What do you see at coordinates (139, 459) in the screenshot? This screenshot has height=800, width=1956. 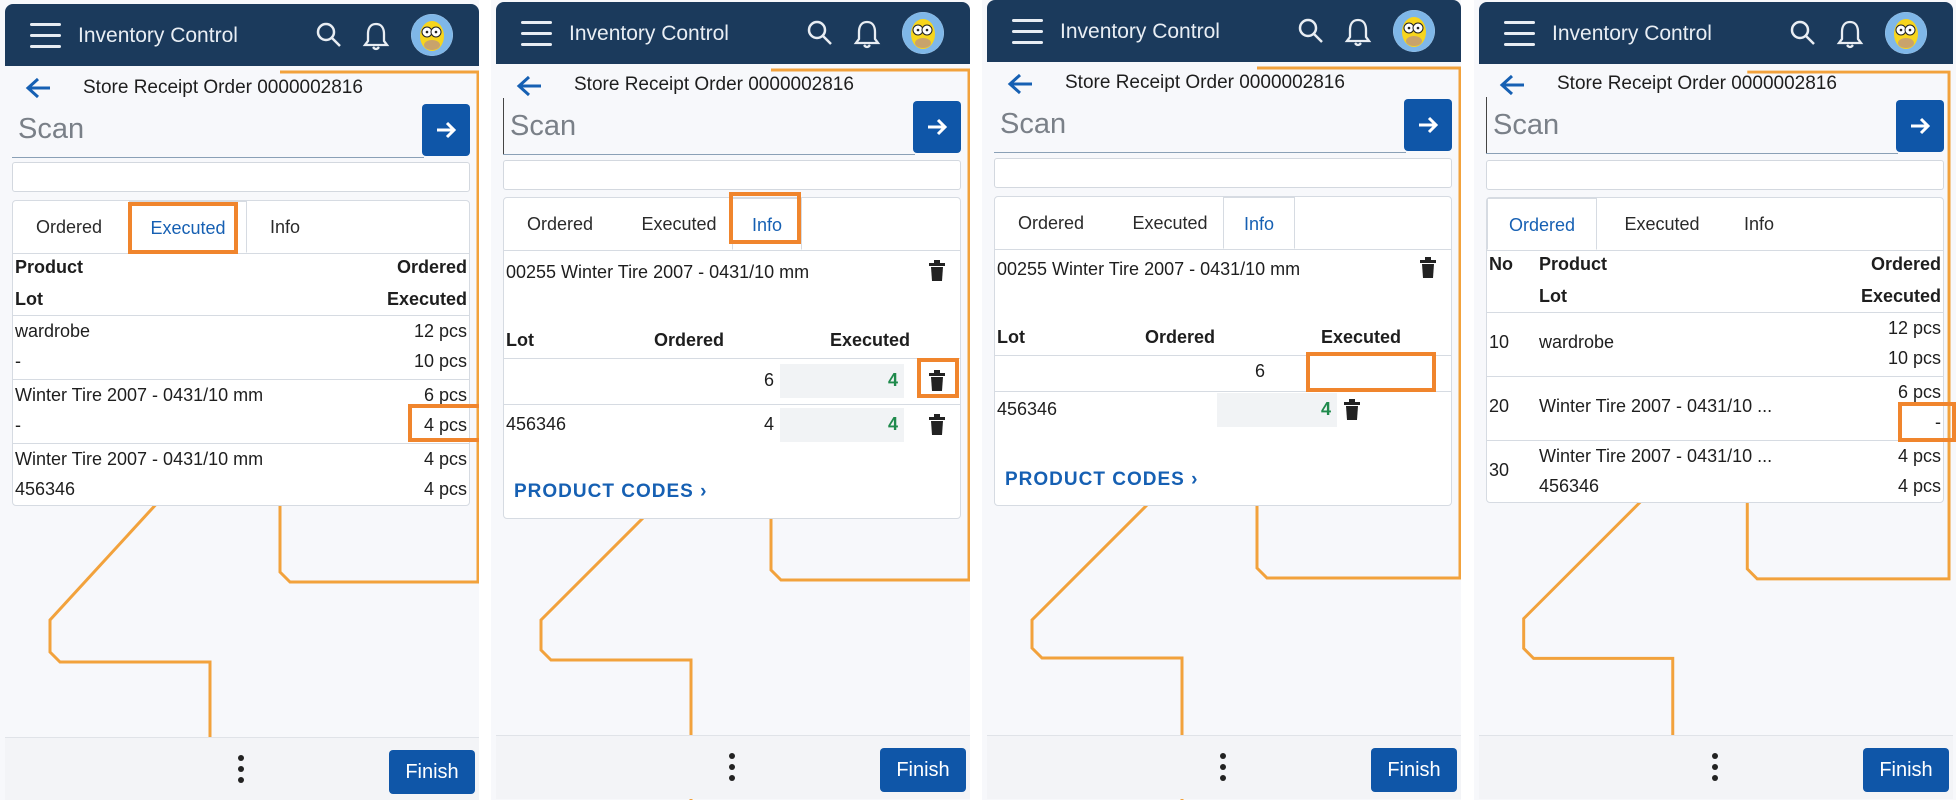 I see `row-product: Winter Tire 2007 - 0431/10 mm` at bounding box center [139, 459].